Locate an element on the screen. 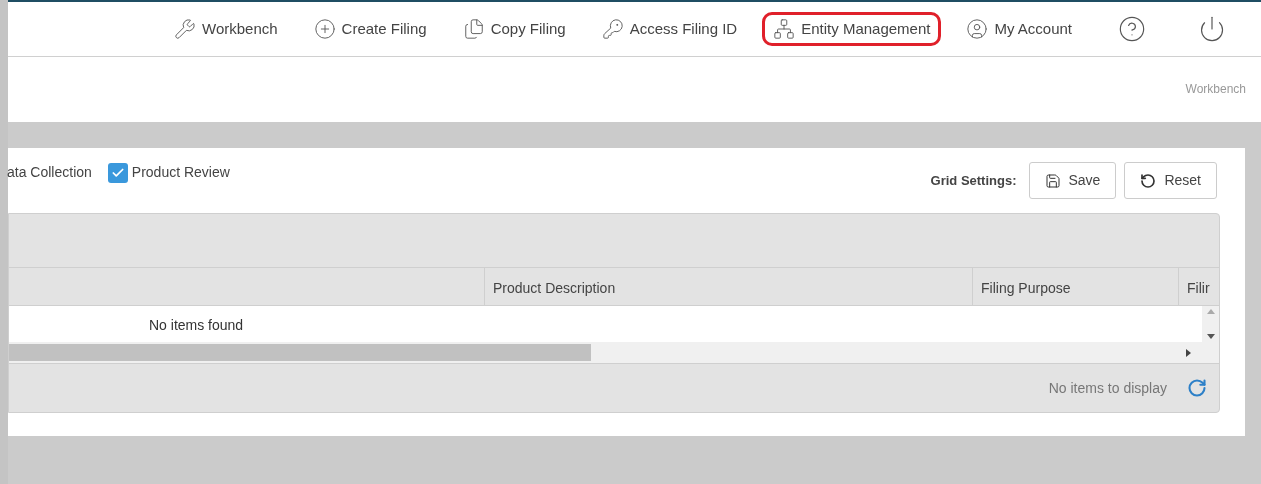 The height and width of the screenshot is (484, 1261). nav-link: Create Filing is located at coordinates (370, 29).